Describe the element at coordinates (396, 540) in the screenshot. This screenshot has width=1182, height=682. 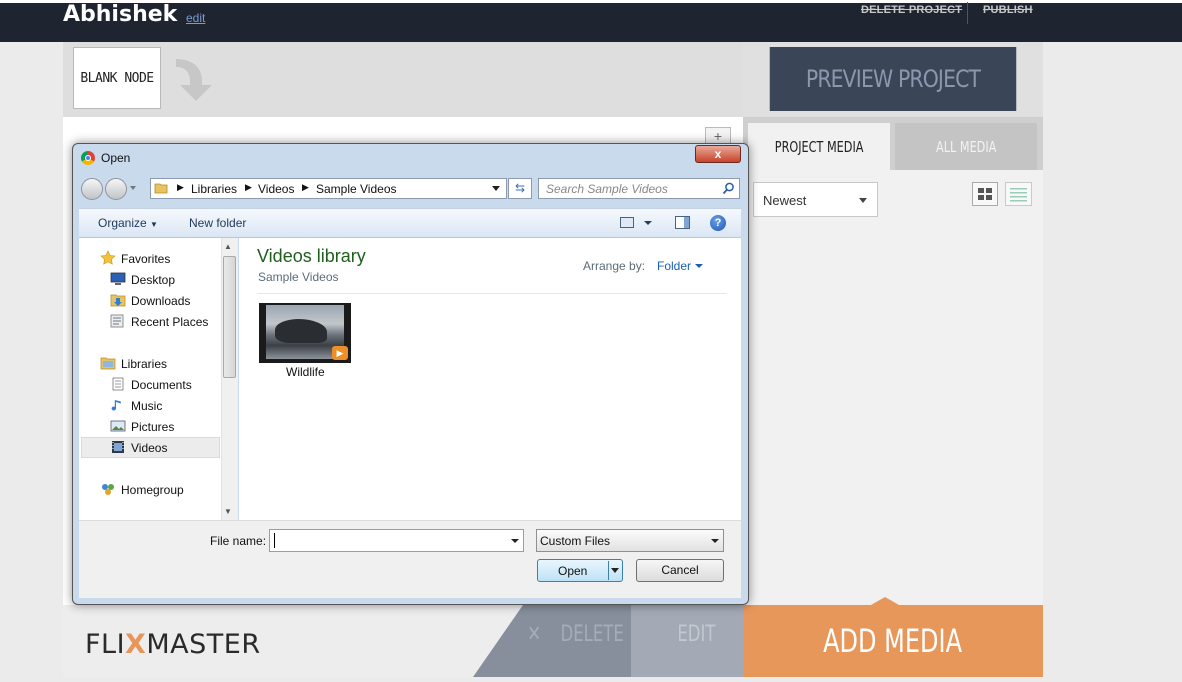
I see `file-name-input` at that location.